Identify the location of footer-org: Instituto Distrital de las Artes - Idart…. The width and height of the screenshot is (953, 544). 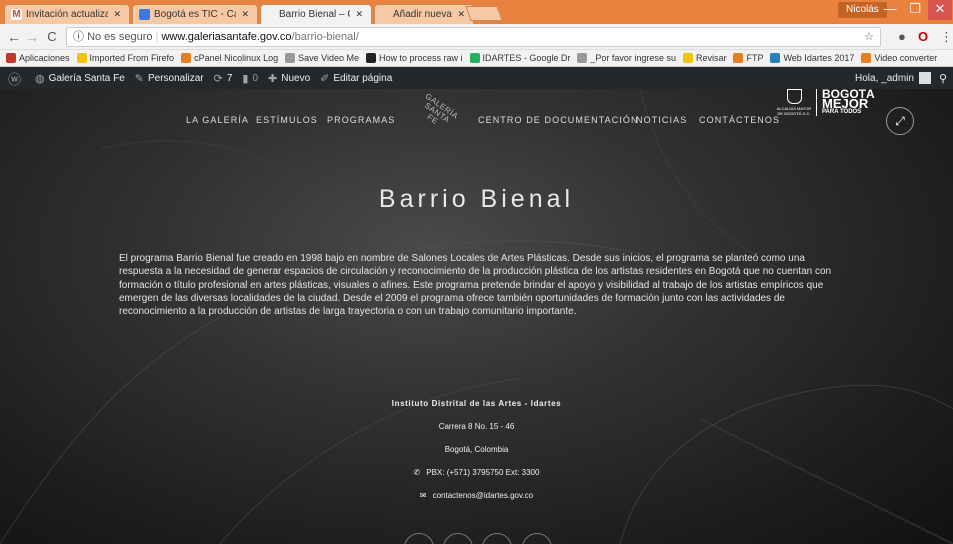
(476, 403).